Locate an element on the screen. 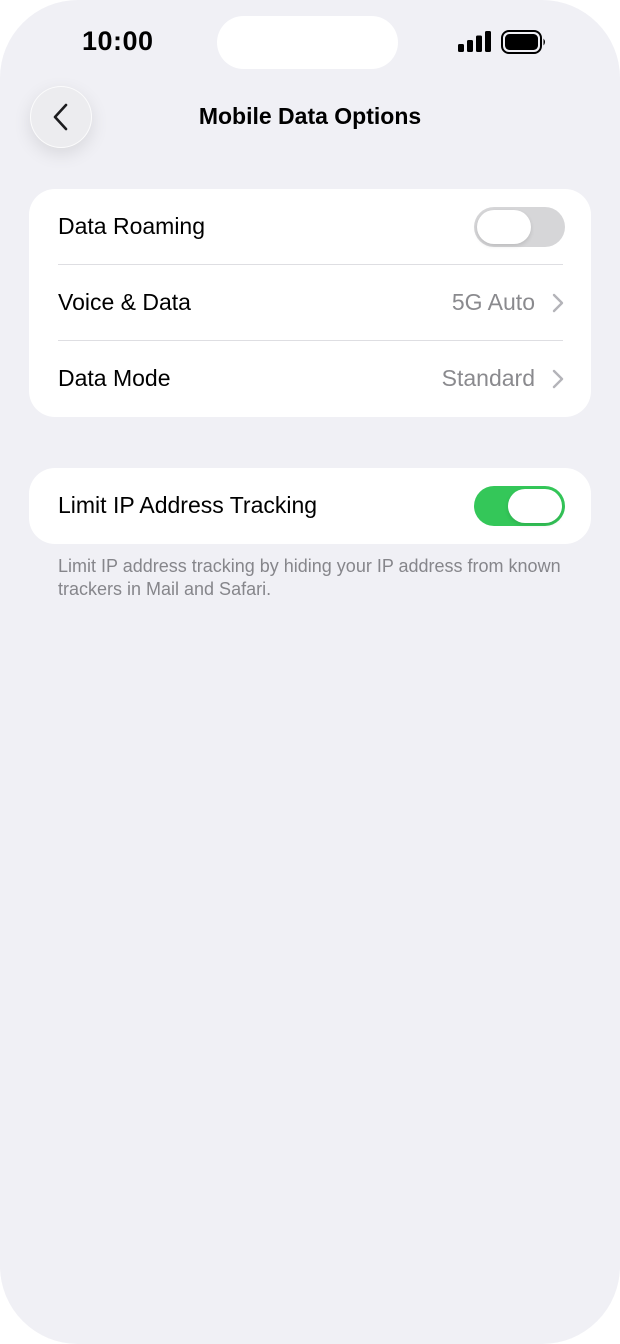 The image size is (620, 1344). dynamic-island is located at coordinates (307, 42).